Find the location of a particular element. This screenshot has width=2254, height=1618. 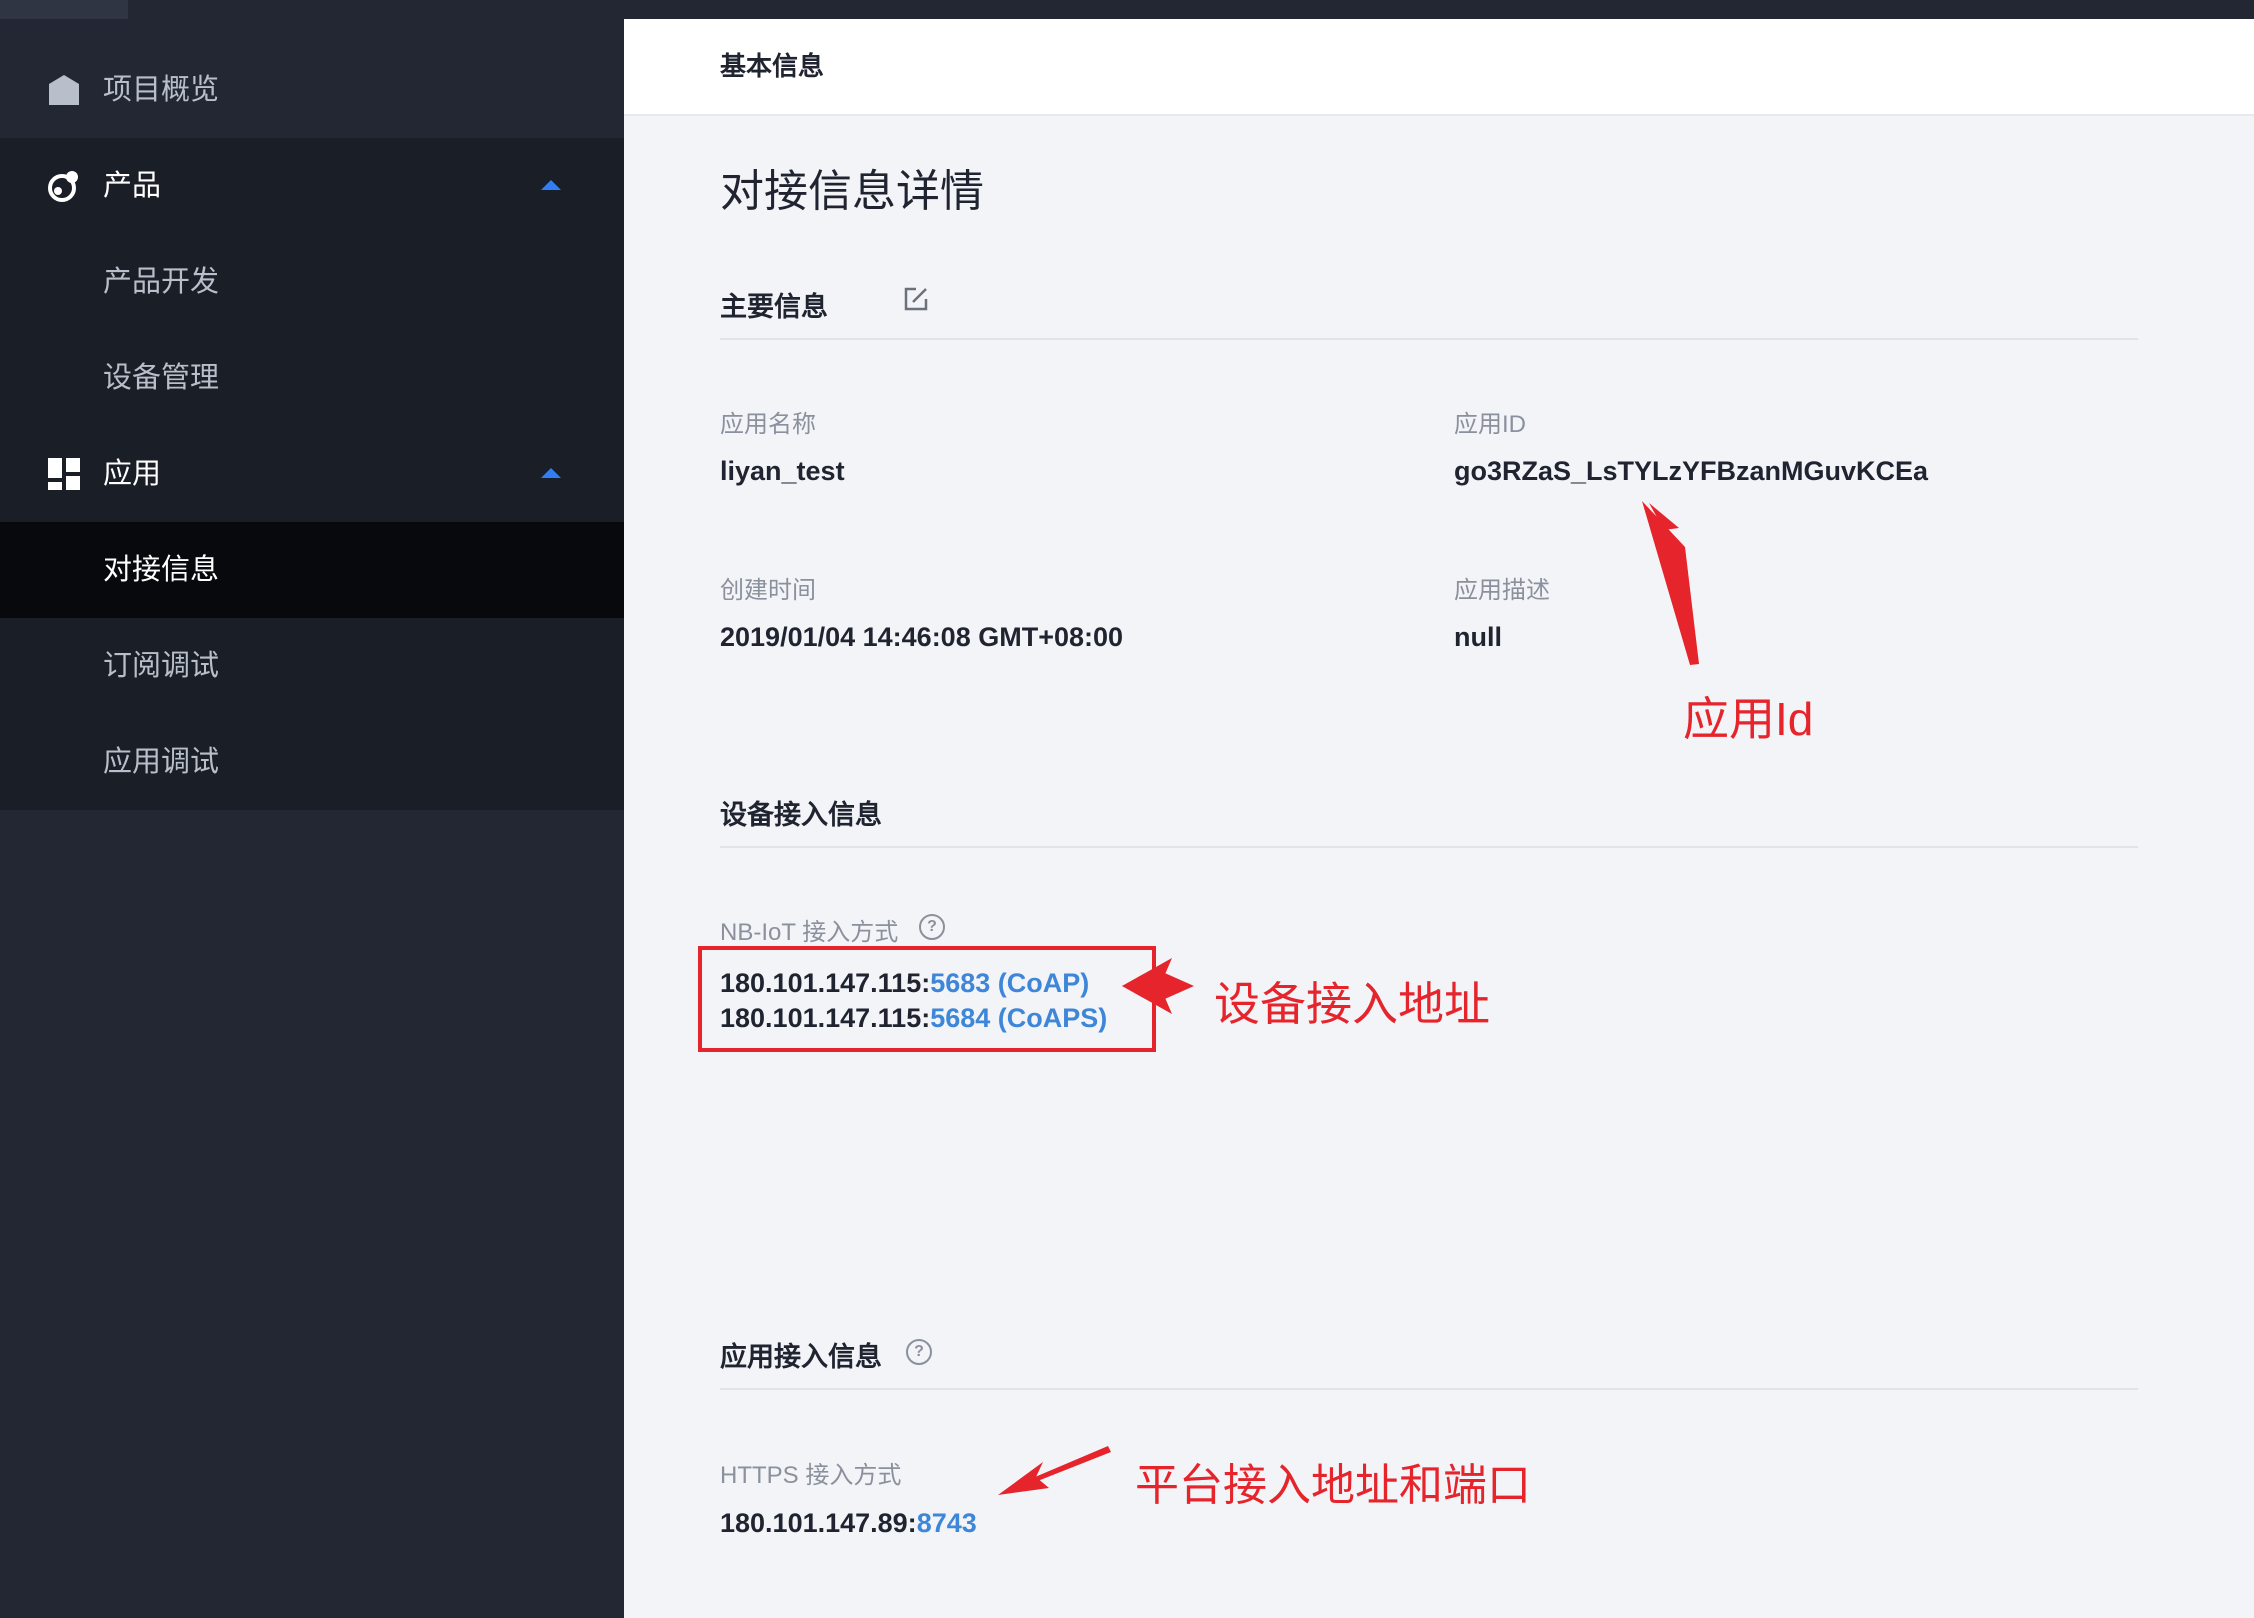

https-port: 8743 is located at coordinates (946, 1523).